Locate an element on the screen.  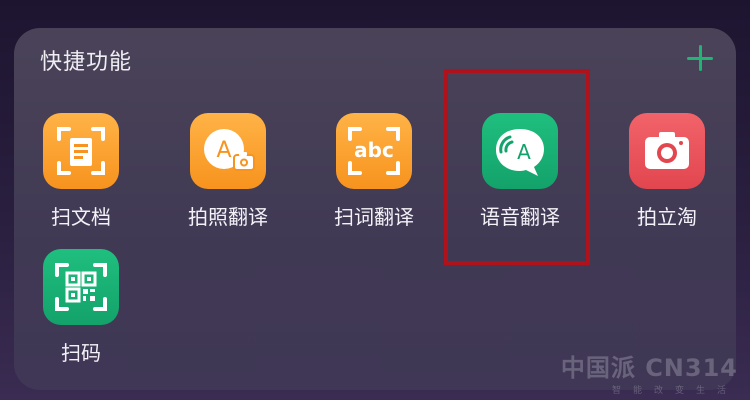
app-scan-document: 扫文档 is located at coordinates (81, 171).